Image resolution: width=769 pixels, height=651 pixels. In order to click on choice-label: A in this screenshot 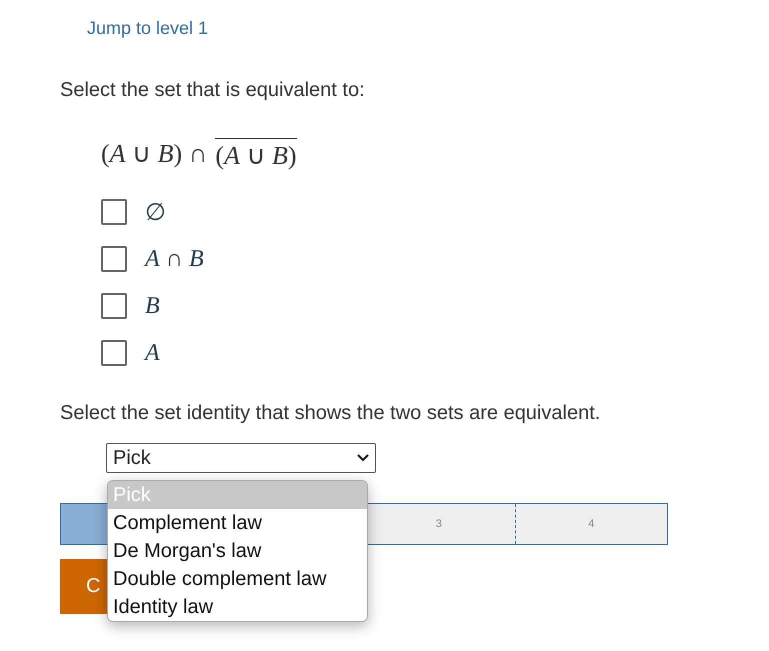, I will do `click(152, 353)`.